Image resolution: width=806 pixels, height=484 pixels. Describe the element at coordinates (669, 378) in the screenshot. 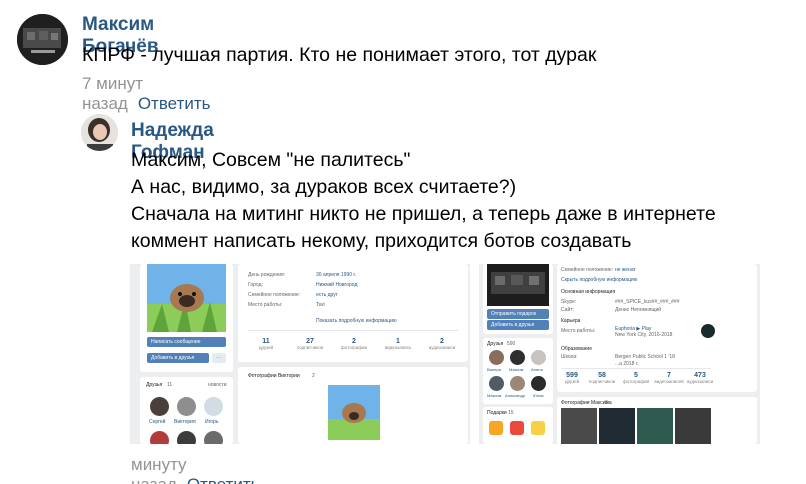

I see `counter-videos: 7 видеозаписей` at that location.